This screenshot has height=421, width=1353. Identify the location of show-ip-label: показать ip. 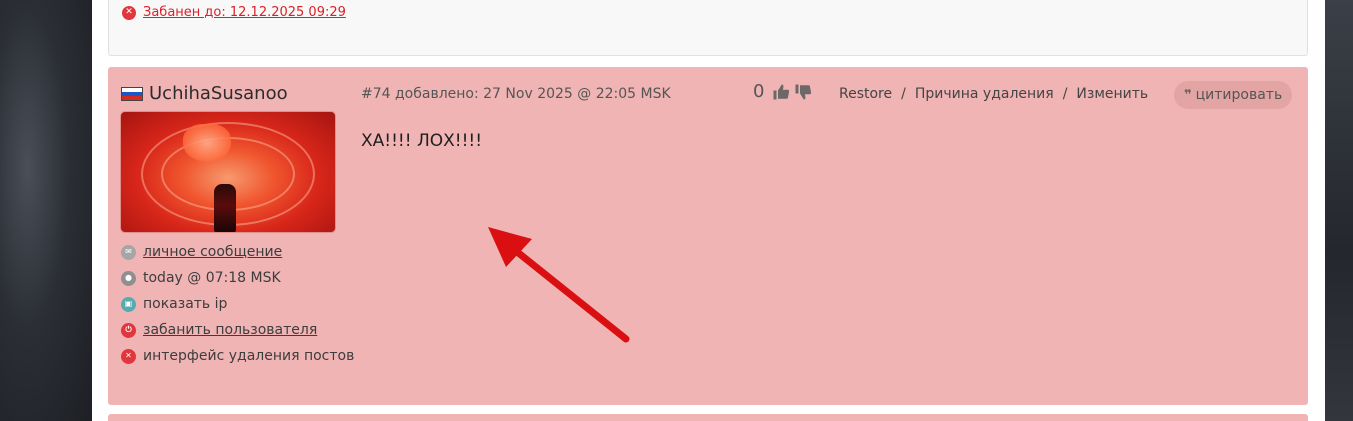
(185, 304).